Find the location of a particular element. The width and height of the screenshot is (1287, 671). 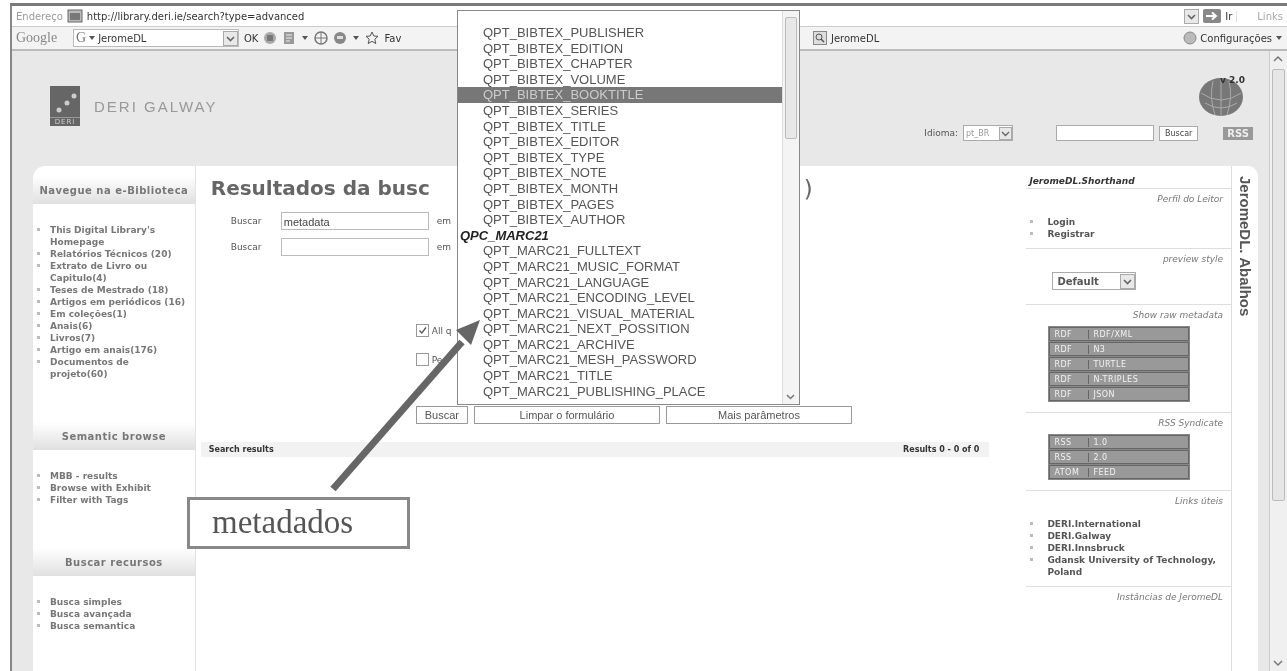

nav-link: Busca simples is located at coordinates (86, 602).